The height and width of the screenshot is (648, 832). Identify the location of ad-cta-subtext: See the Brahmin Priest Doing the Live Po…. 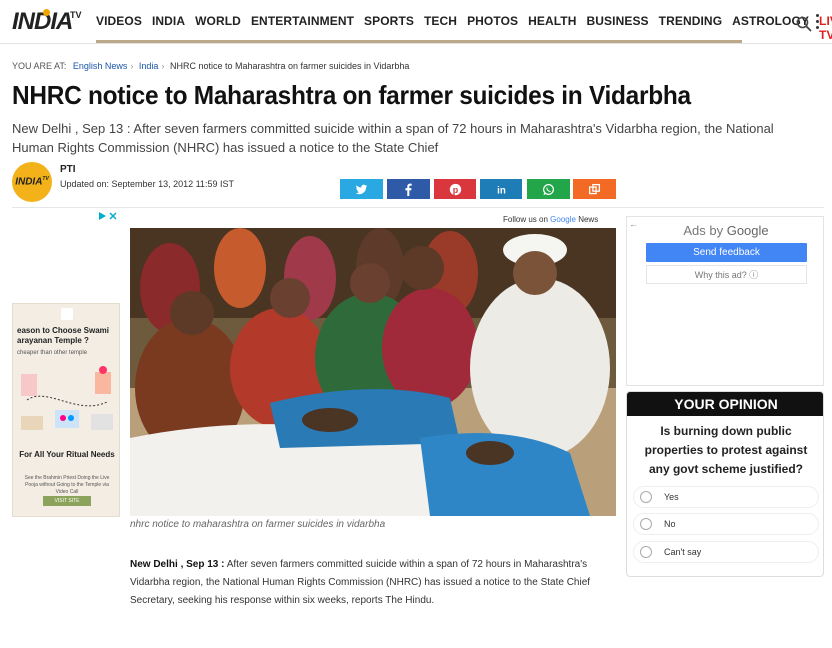
(67, 485).